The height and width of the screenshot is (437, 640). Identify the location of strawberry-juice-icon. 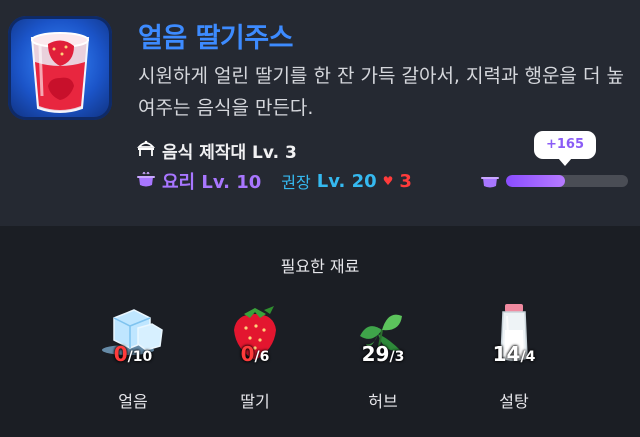
(60, 68).